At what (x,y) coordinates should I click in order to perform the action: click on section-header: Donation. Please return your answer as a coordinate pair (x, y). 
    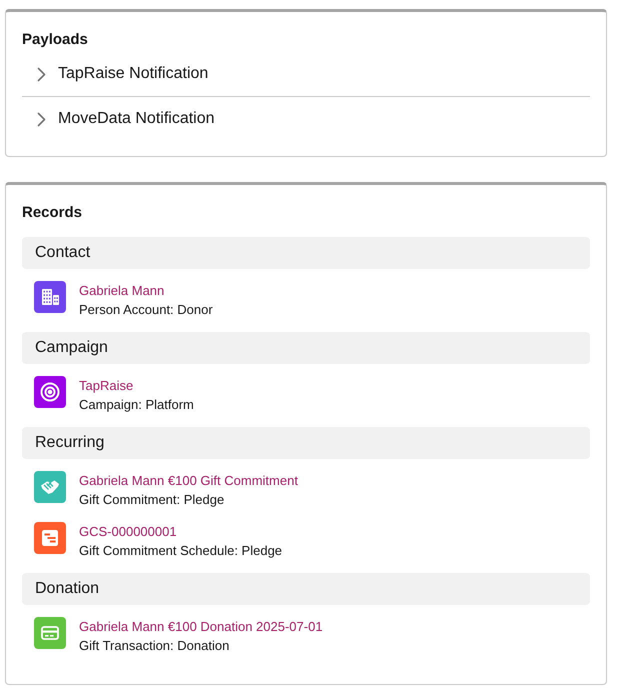
    Looking at the image, I should click on (306, 589).